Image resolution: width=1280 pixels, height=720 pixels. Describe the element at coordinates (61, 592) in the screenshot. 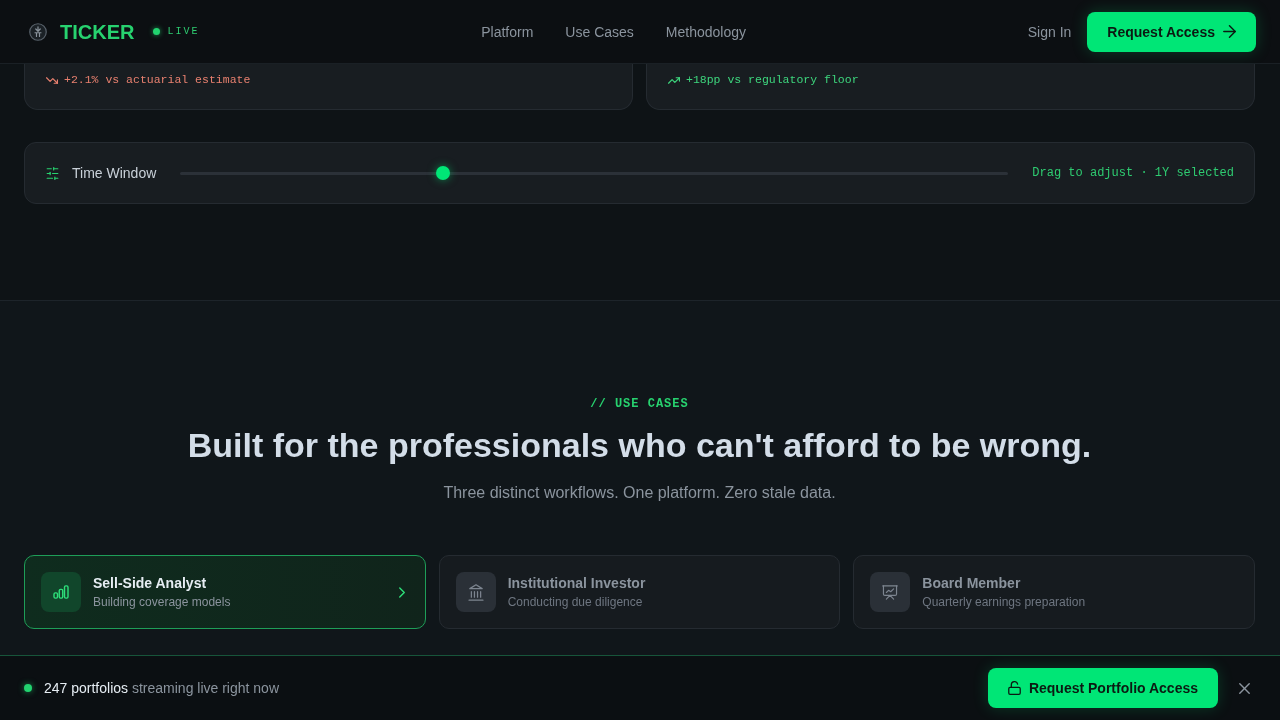

I see `bar-chart-icon` at that location.